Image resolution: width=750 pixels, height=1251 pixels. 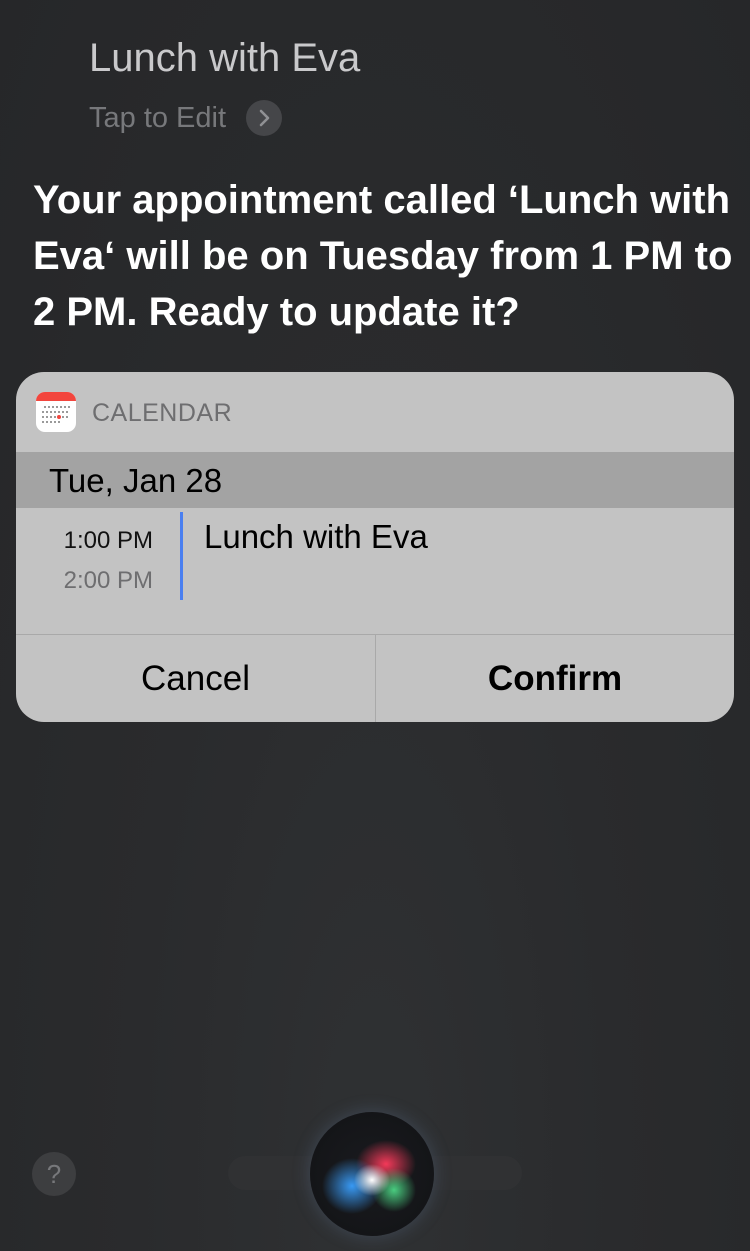 What do you see at coordinates (372, 1174) in the screenshot?
I see `siri-orb-icon` at bounding box center [372, 1174].